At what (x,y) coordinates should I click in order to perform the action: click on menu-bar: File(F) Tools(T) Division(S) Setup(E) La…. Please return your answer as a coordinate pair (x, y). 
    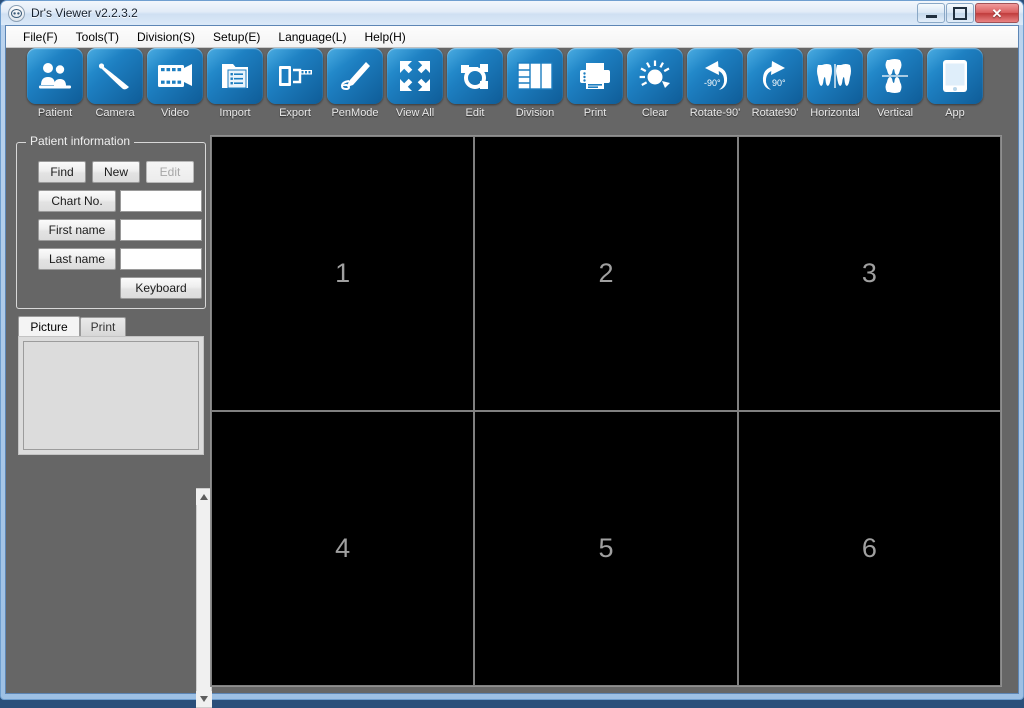
    Looking at the image, I should click on (512, 37).